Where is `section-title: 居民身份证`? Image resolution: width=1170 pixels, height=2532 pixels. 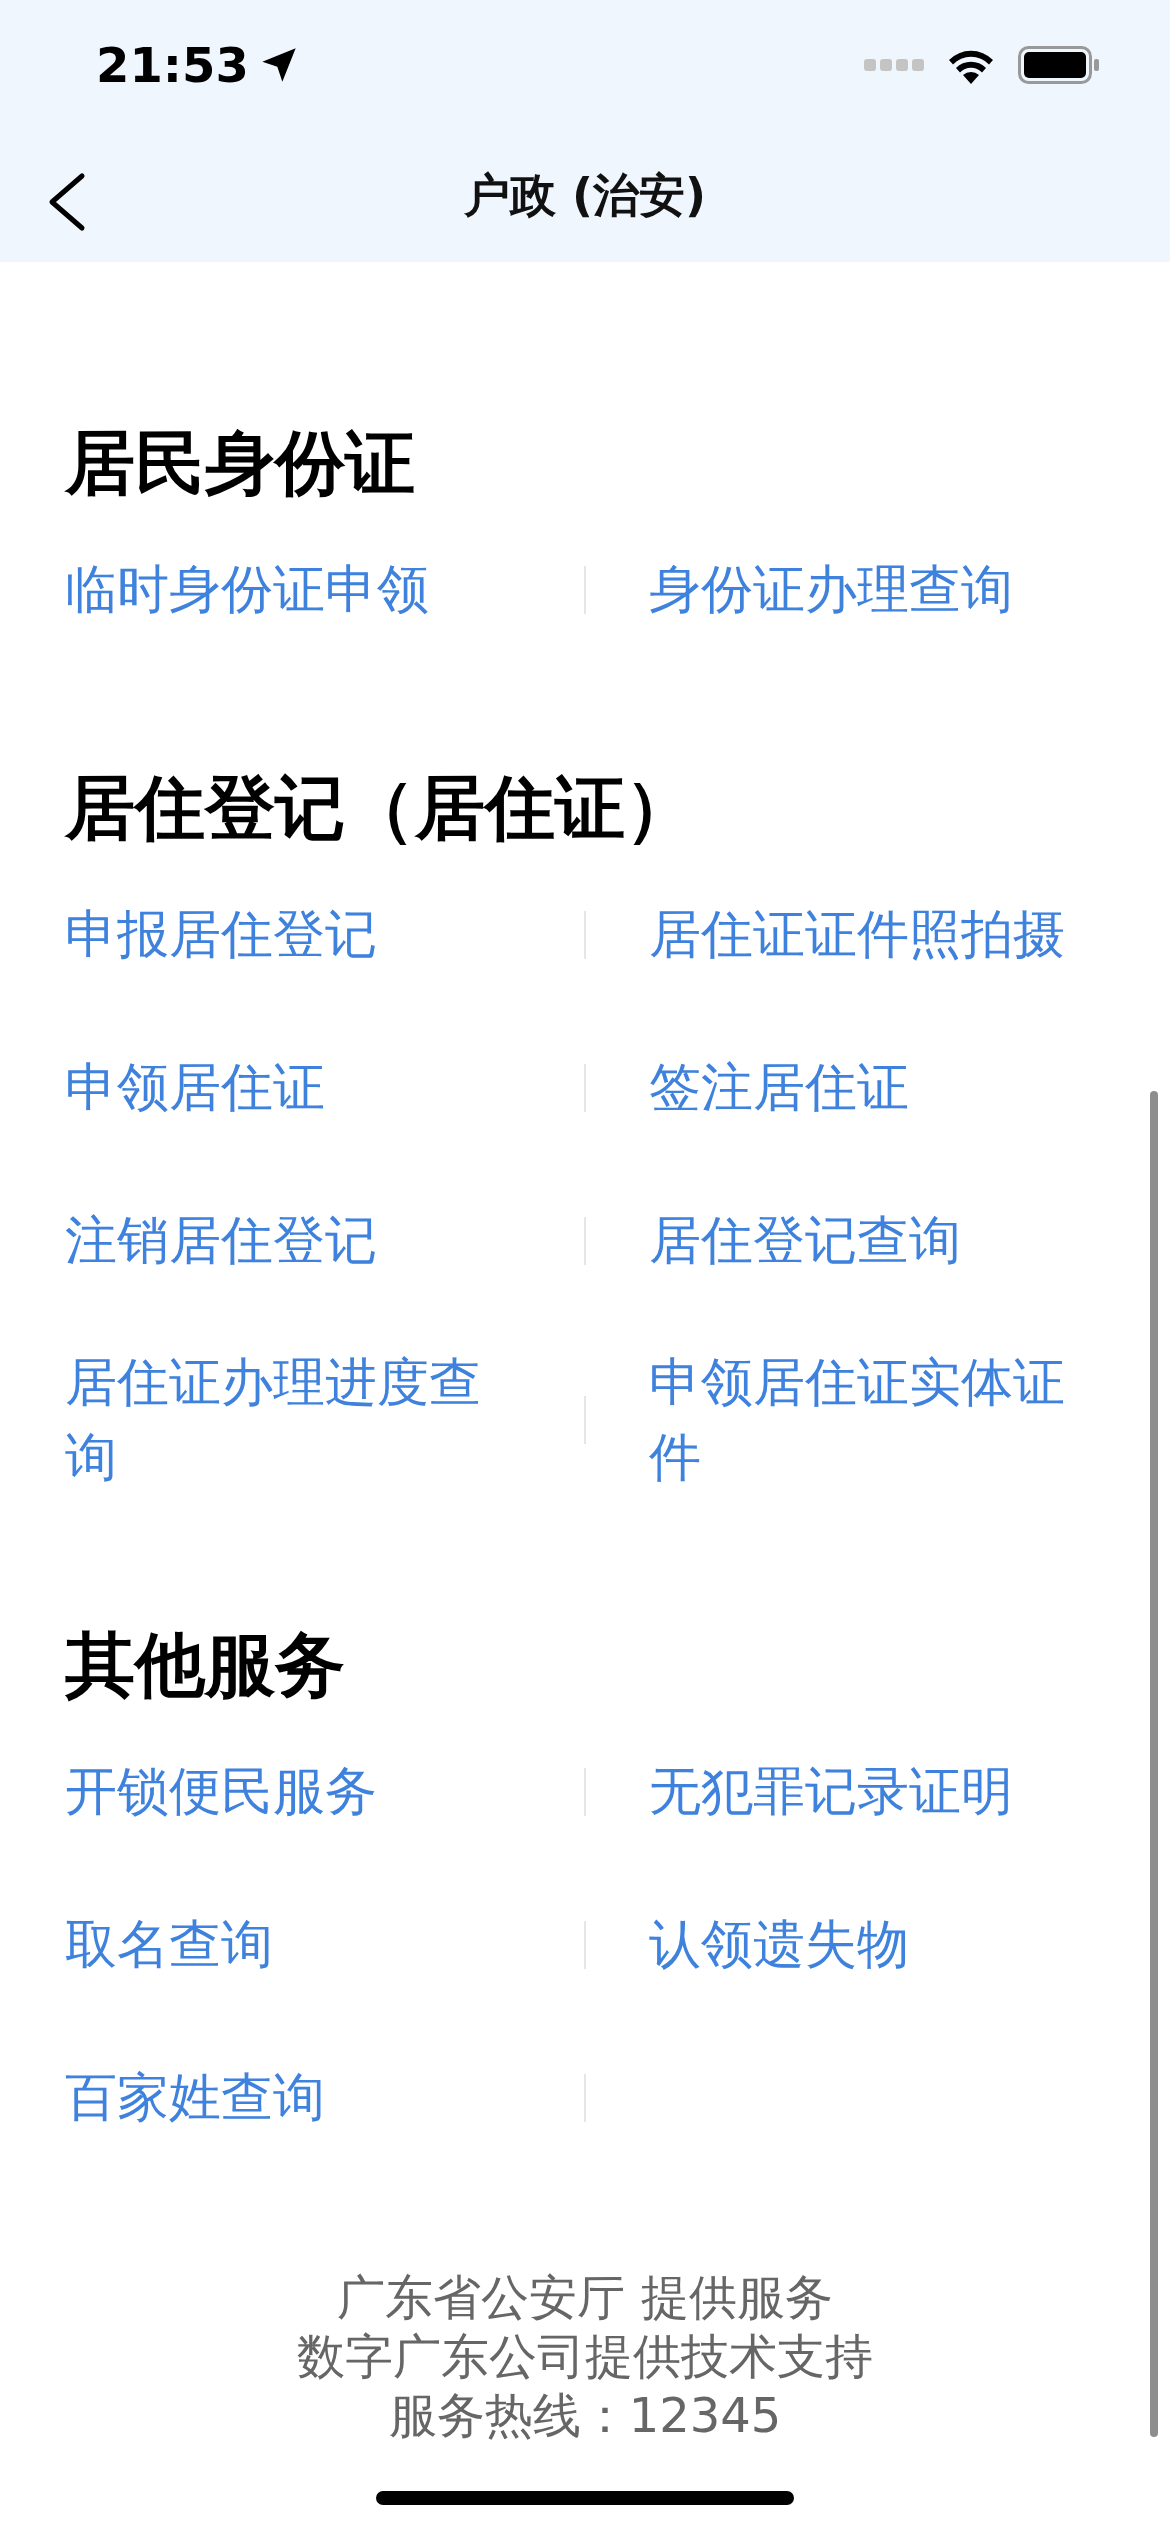 section-title: 居民身份证 is located at coordinates (240, 463).